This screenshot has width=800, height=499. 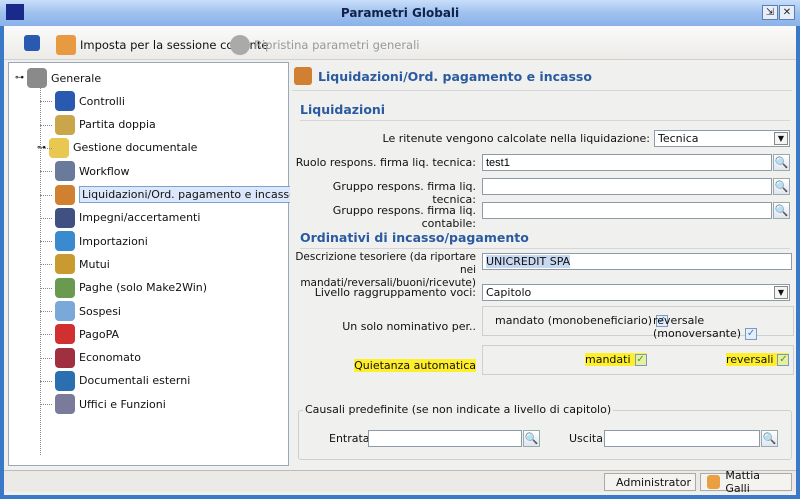 What do you see at coordinates (637, 261) in the screenshot?
I see `descrizione-input: UNICREDIT SPA` at bounding box center [637, 261].